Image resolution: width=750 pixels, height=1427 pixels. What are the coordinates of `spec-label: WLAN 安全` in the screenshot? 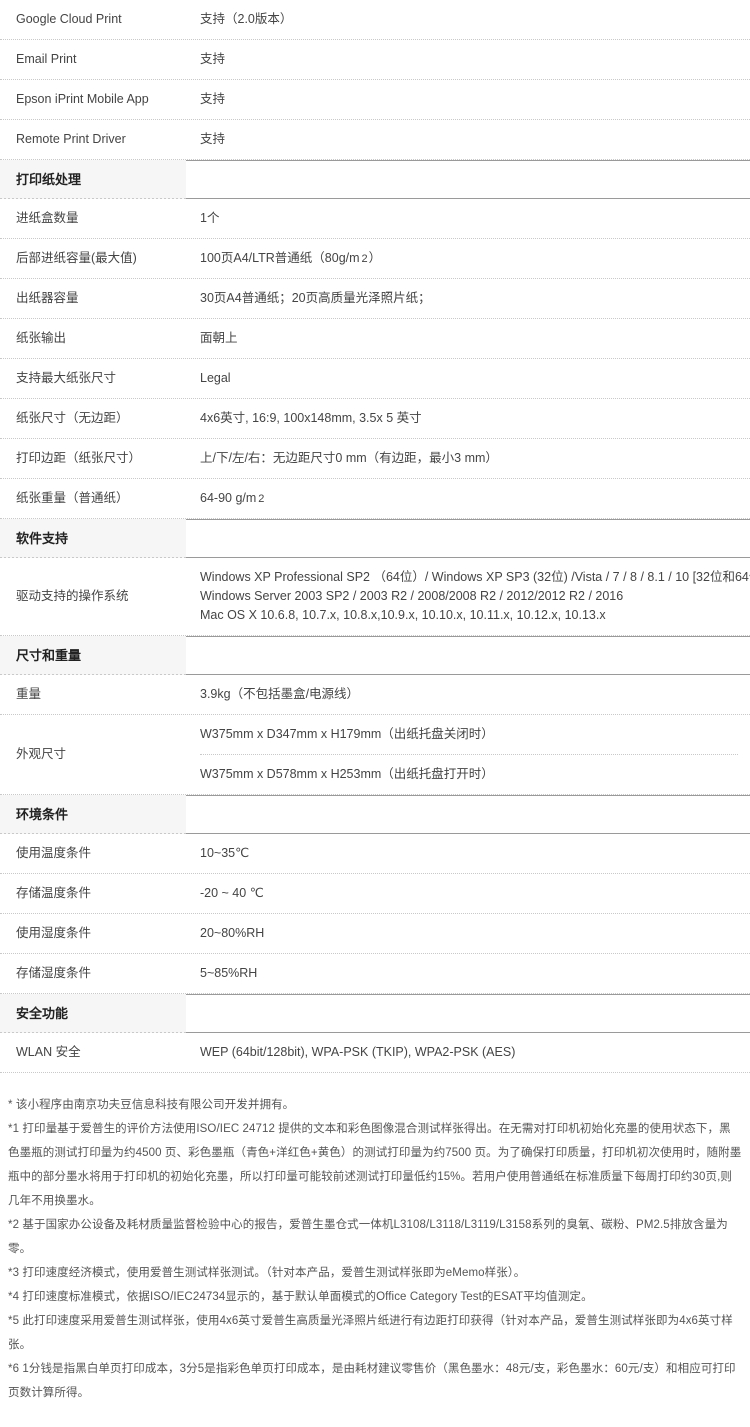 It's located at (48, 1052).